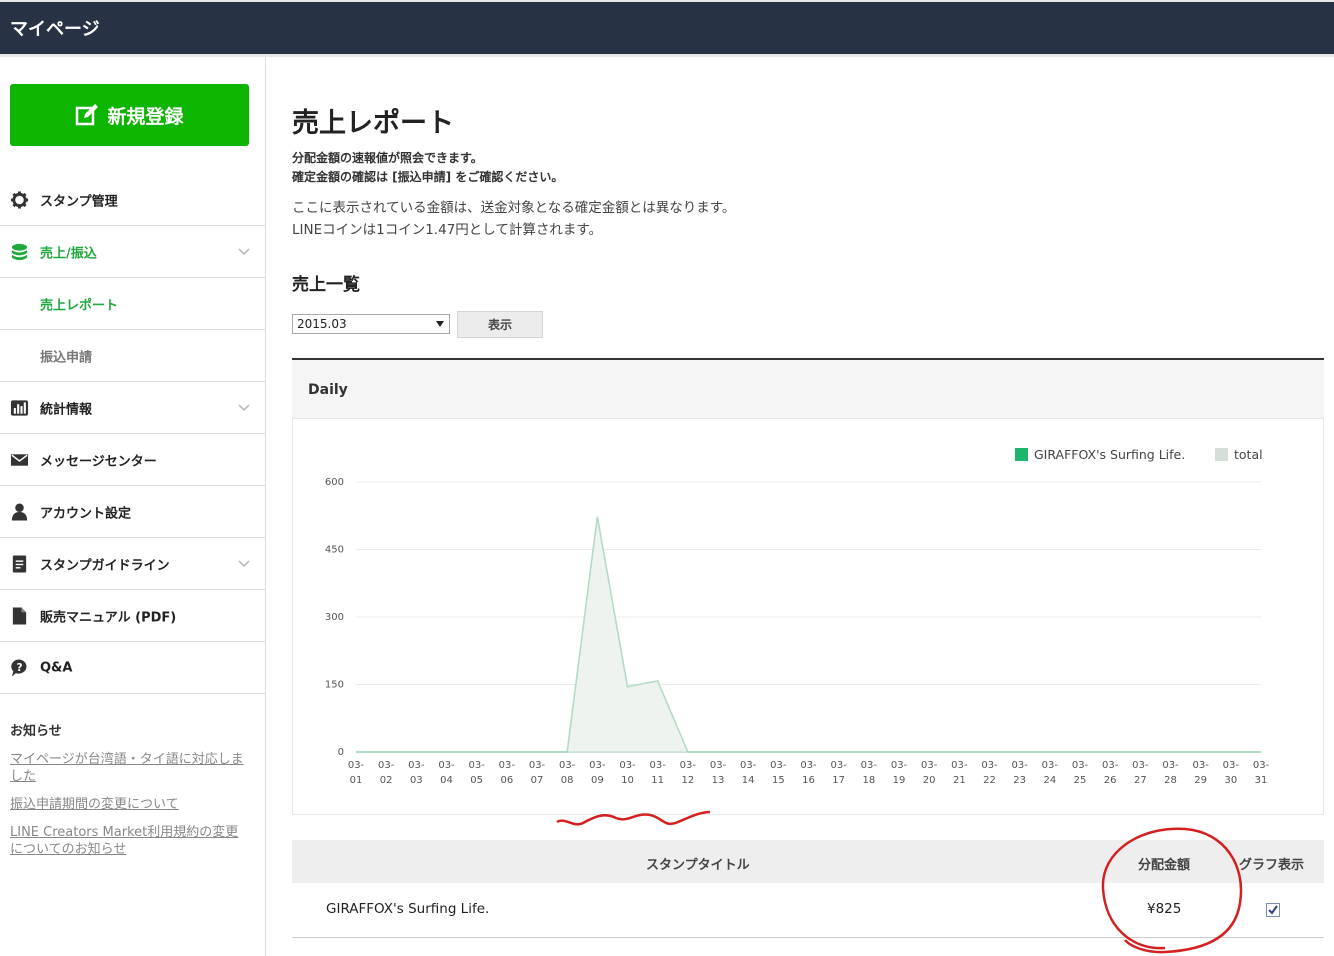 The height and width of the screenshot is (956, 1334). Describe the element at coordinates (133, 356) in the screenshot. I see `sidebar-item-transfer-request: 振込申請` at that location.